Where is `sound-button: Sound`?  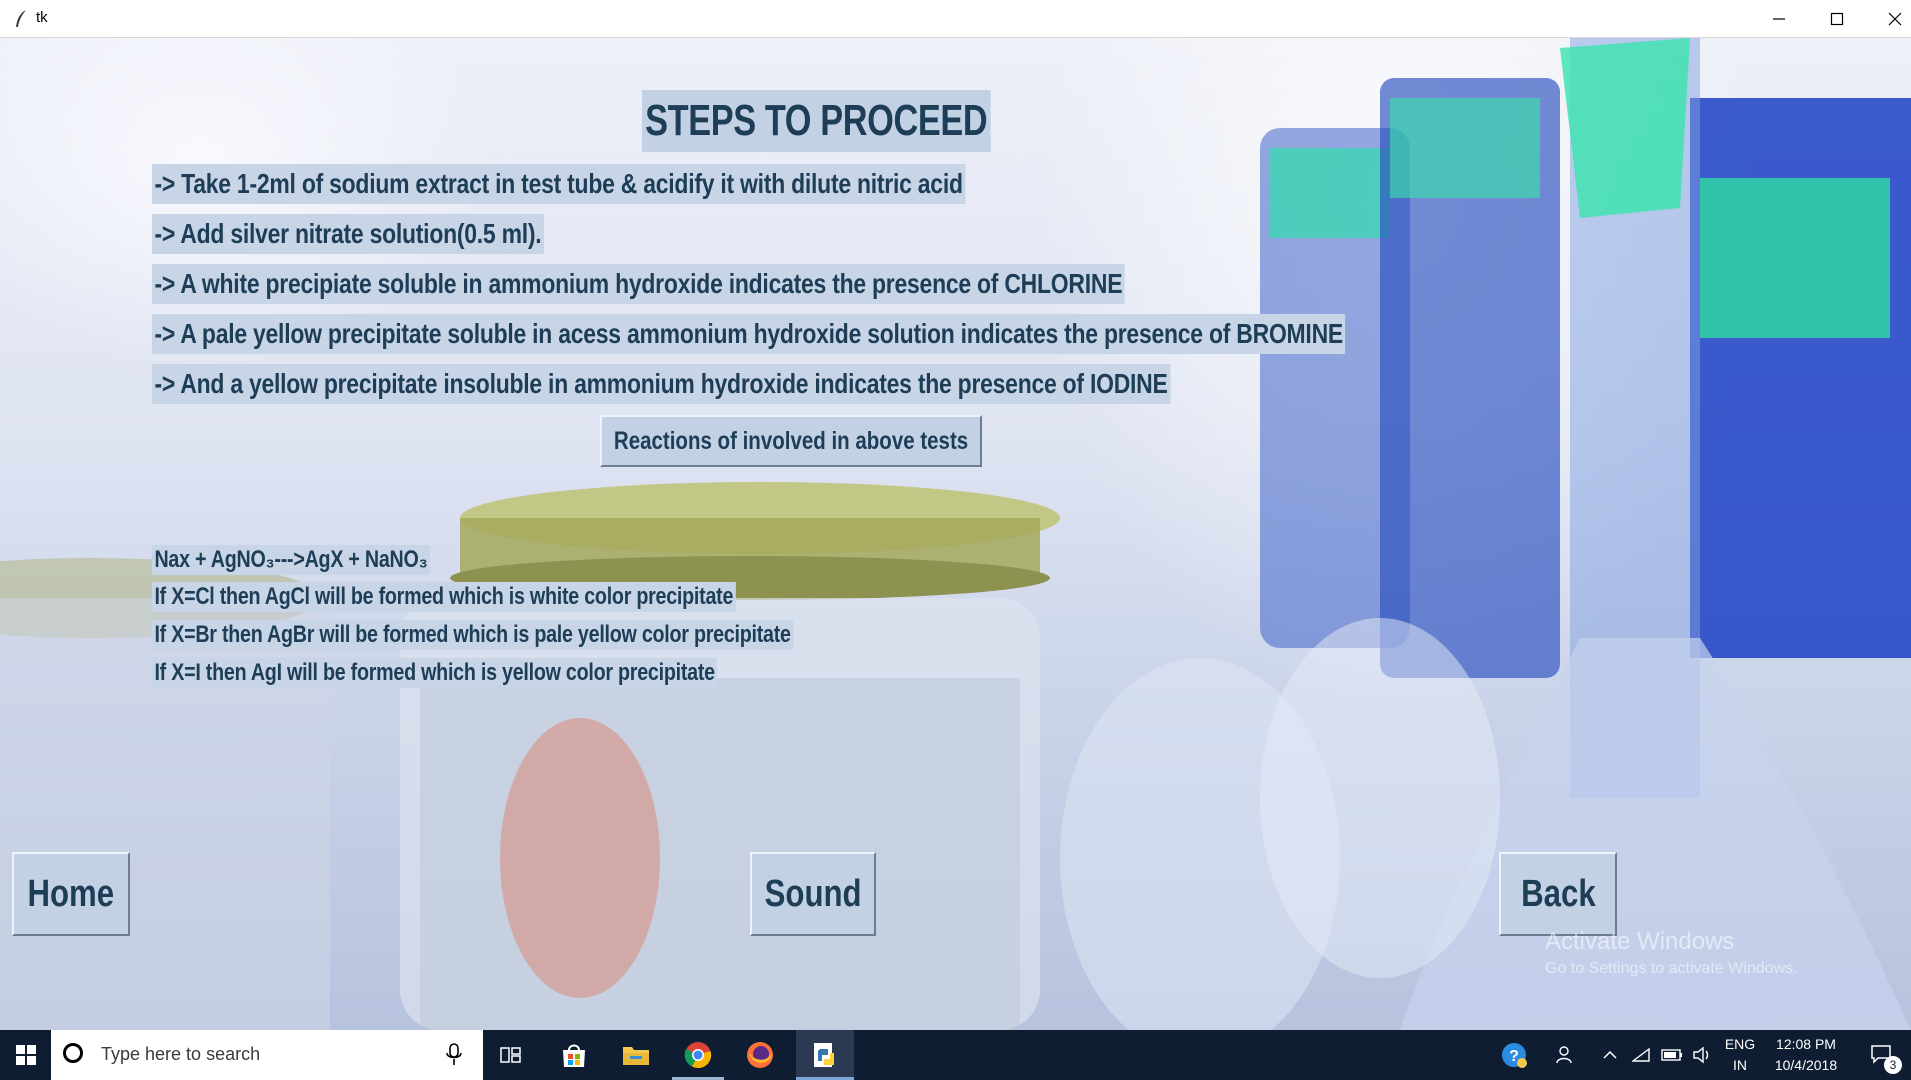 sound-button: Sound is located at coordinates (813, 894).